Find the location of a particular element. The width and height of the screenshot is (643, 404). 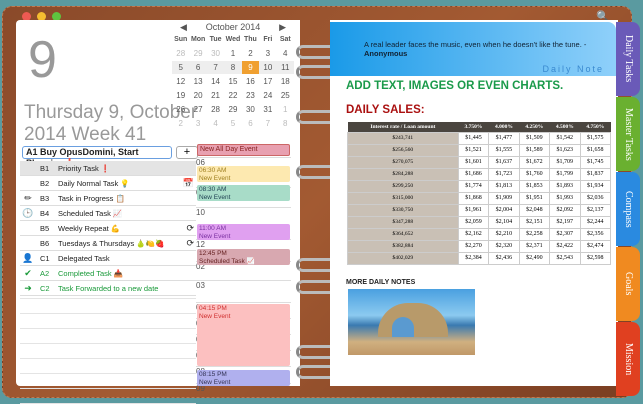

table-cell: $1,837 is located at coordinates (595, 174).